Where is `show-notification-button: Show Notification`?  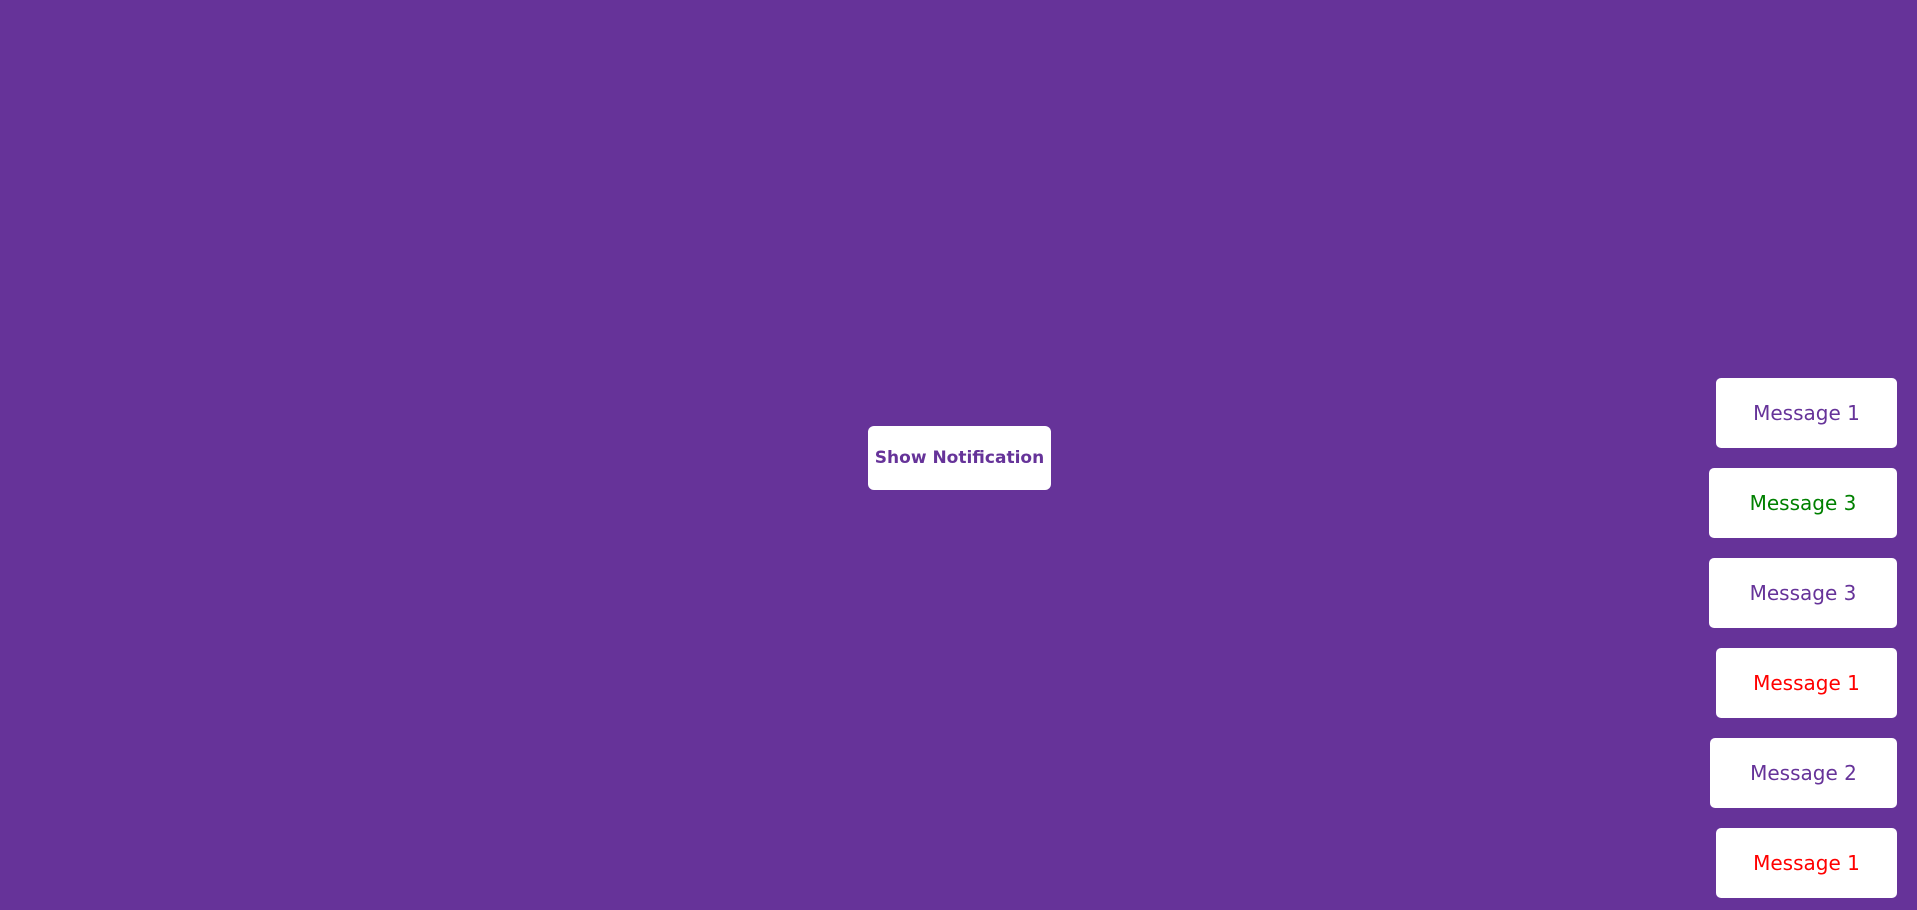
show-notification-button: Show Notification is located at coordinates (959, 458).